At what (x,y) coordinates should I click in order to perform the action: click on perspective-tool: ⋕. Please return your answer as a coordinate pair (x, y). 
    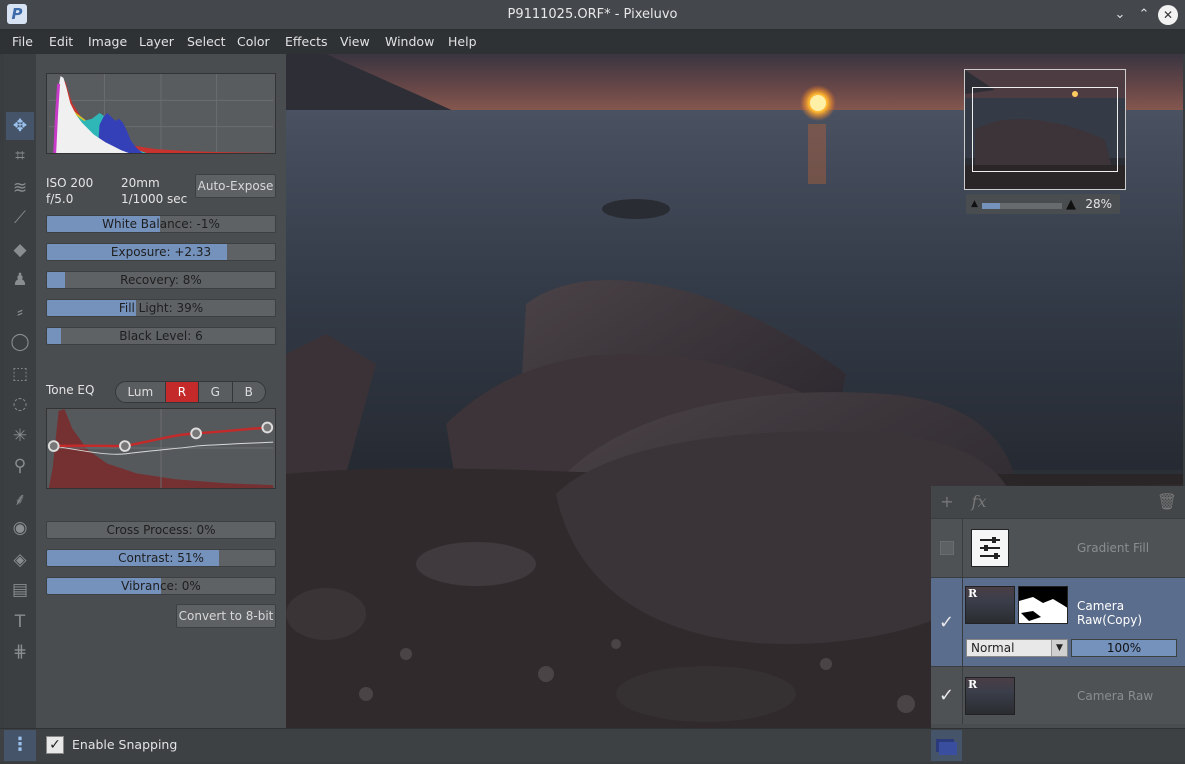
    Looking at the image, I should click on (20, 652).